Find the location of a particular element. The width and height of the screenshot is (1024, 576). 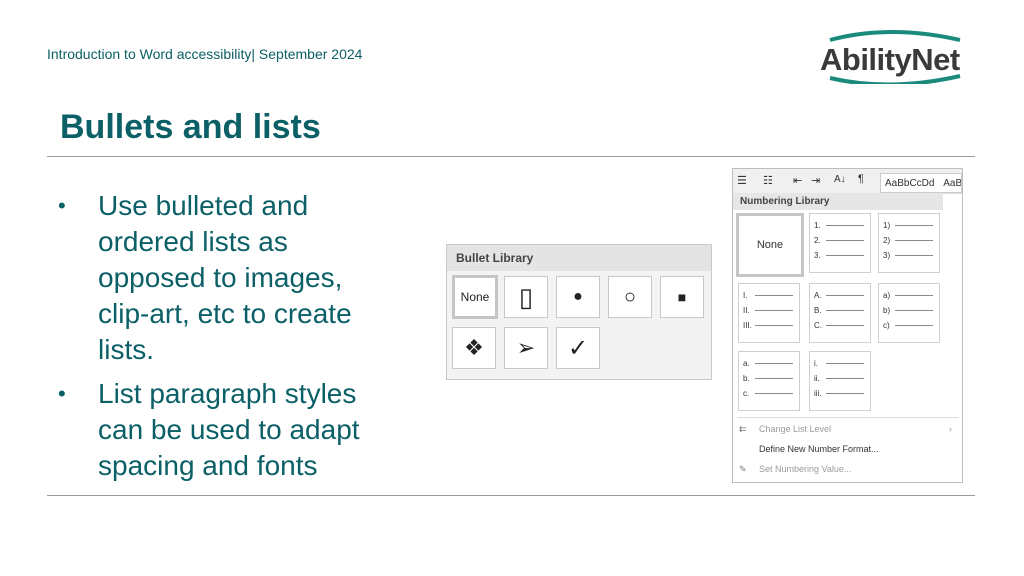

bullet-library-title: Bullet Library is located at coordinates (579, 258).